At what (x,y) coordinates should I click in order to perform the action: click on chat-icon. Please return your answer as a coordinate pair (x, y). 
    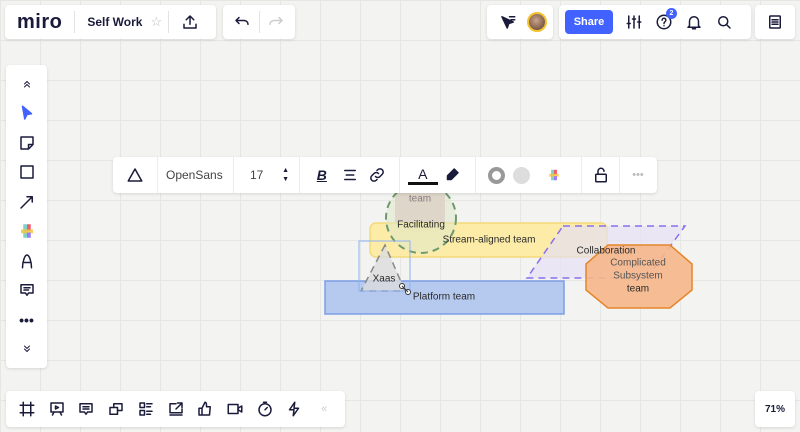
    Looking at the image, I should click on (86, 409).